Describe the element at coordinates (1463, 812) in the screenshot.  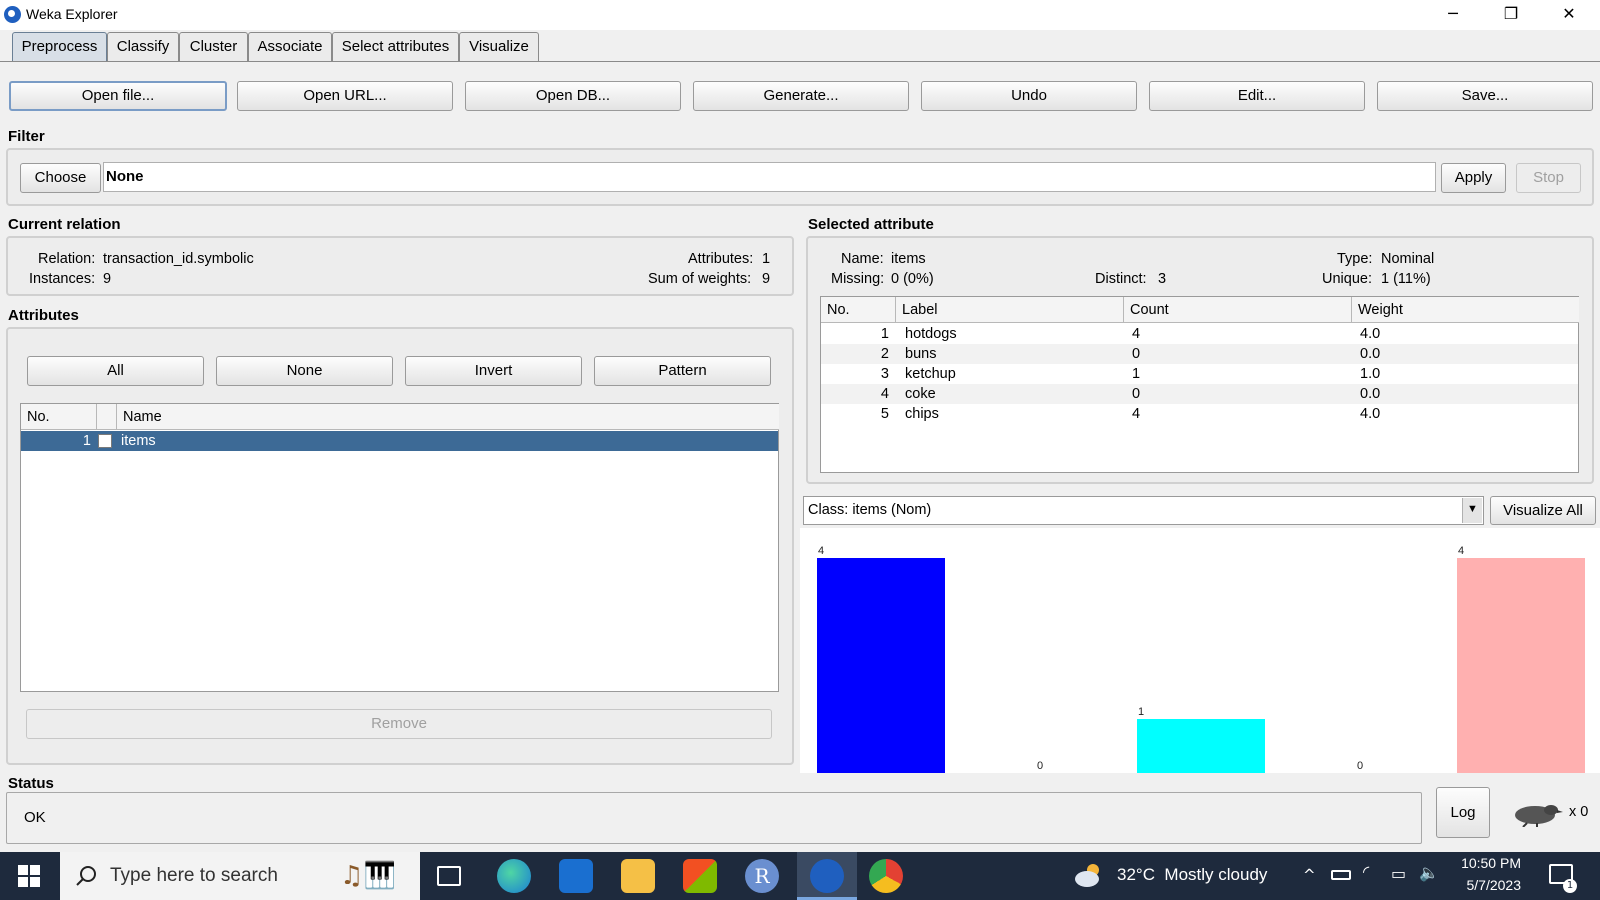
I see `log-button: Log` at that location.